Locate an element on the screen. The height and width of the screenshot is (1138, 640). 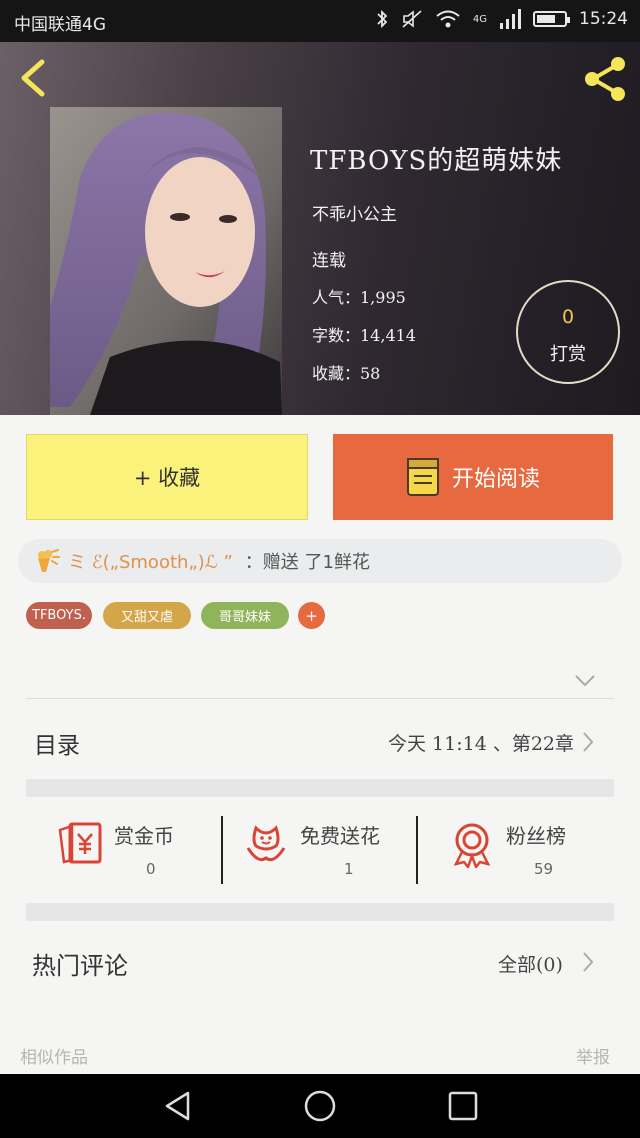
bouquet-icon is located at coordinates (49, 560).